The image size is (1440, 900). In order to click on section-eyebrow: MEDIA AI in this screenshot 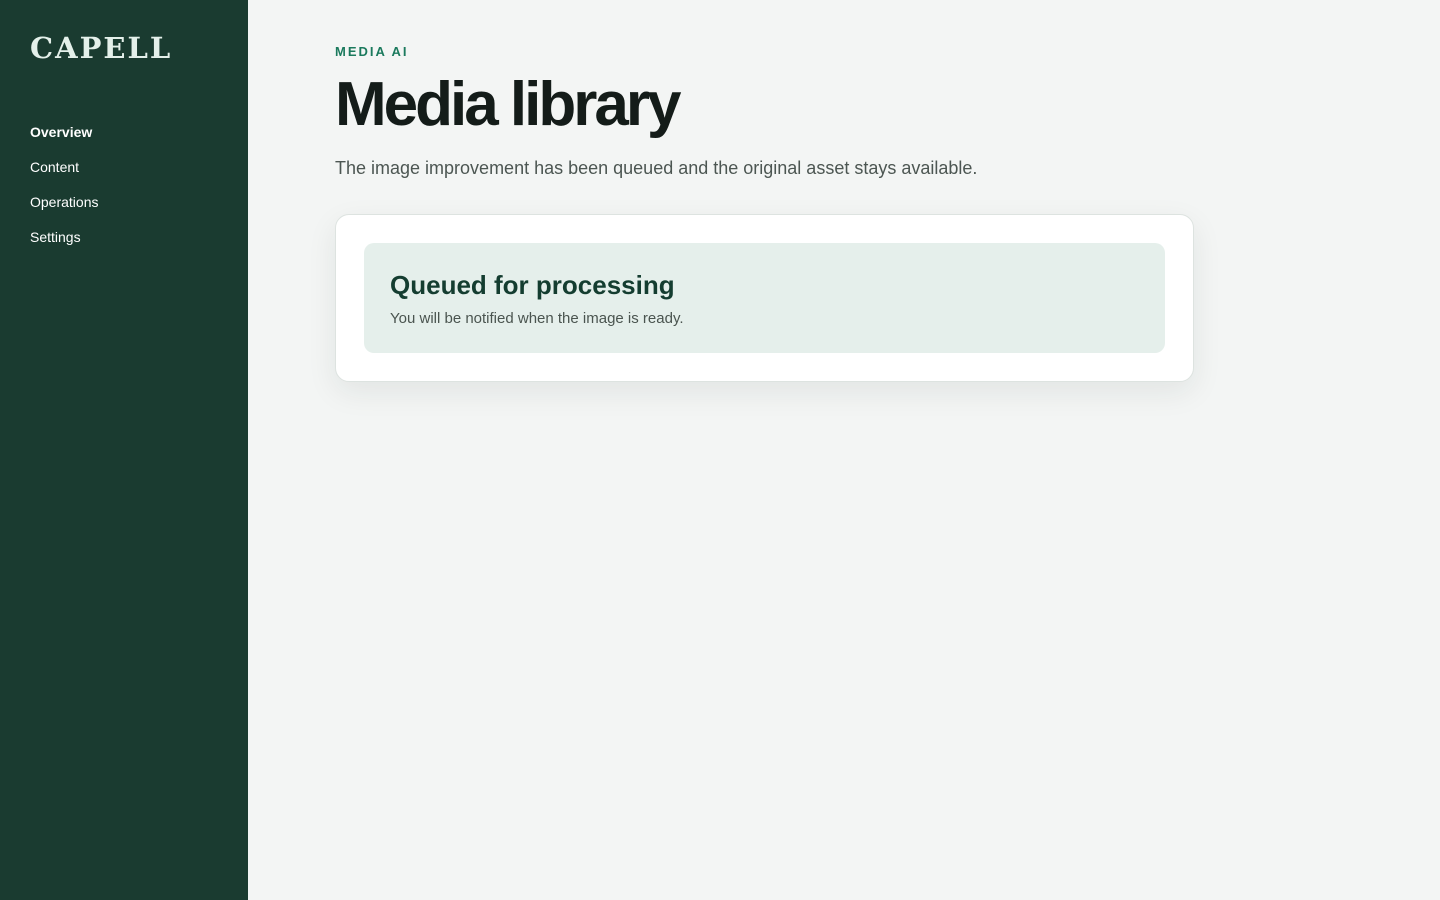, I will do `click(372, 51)`.